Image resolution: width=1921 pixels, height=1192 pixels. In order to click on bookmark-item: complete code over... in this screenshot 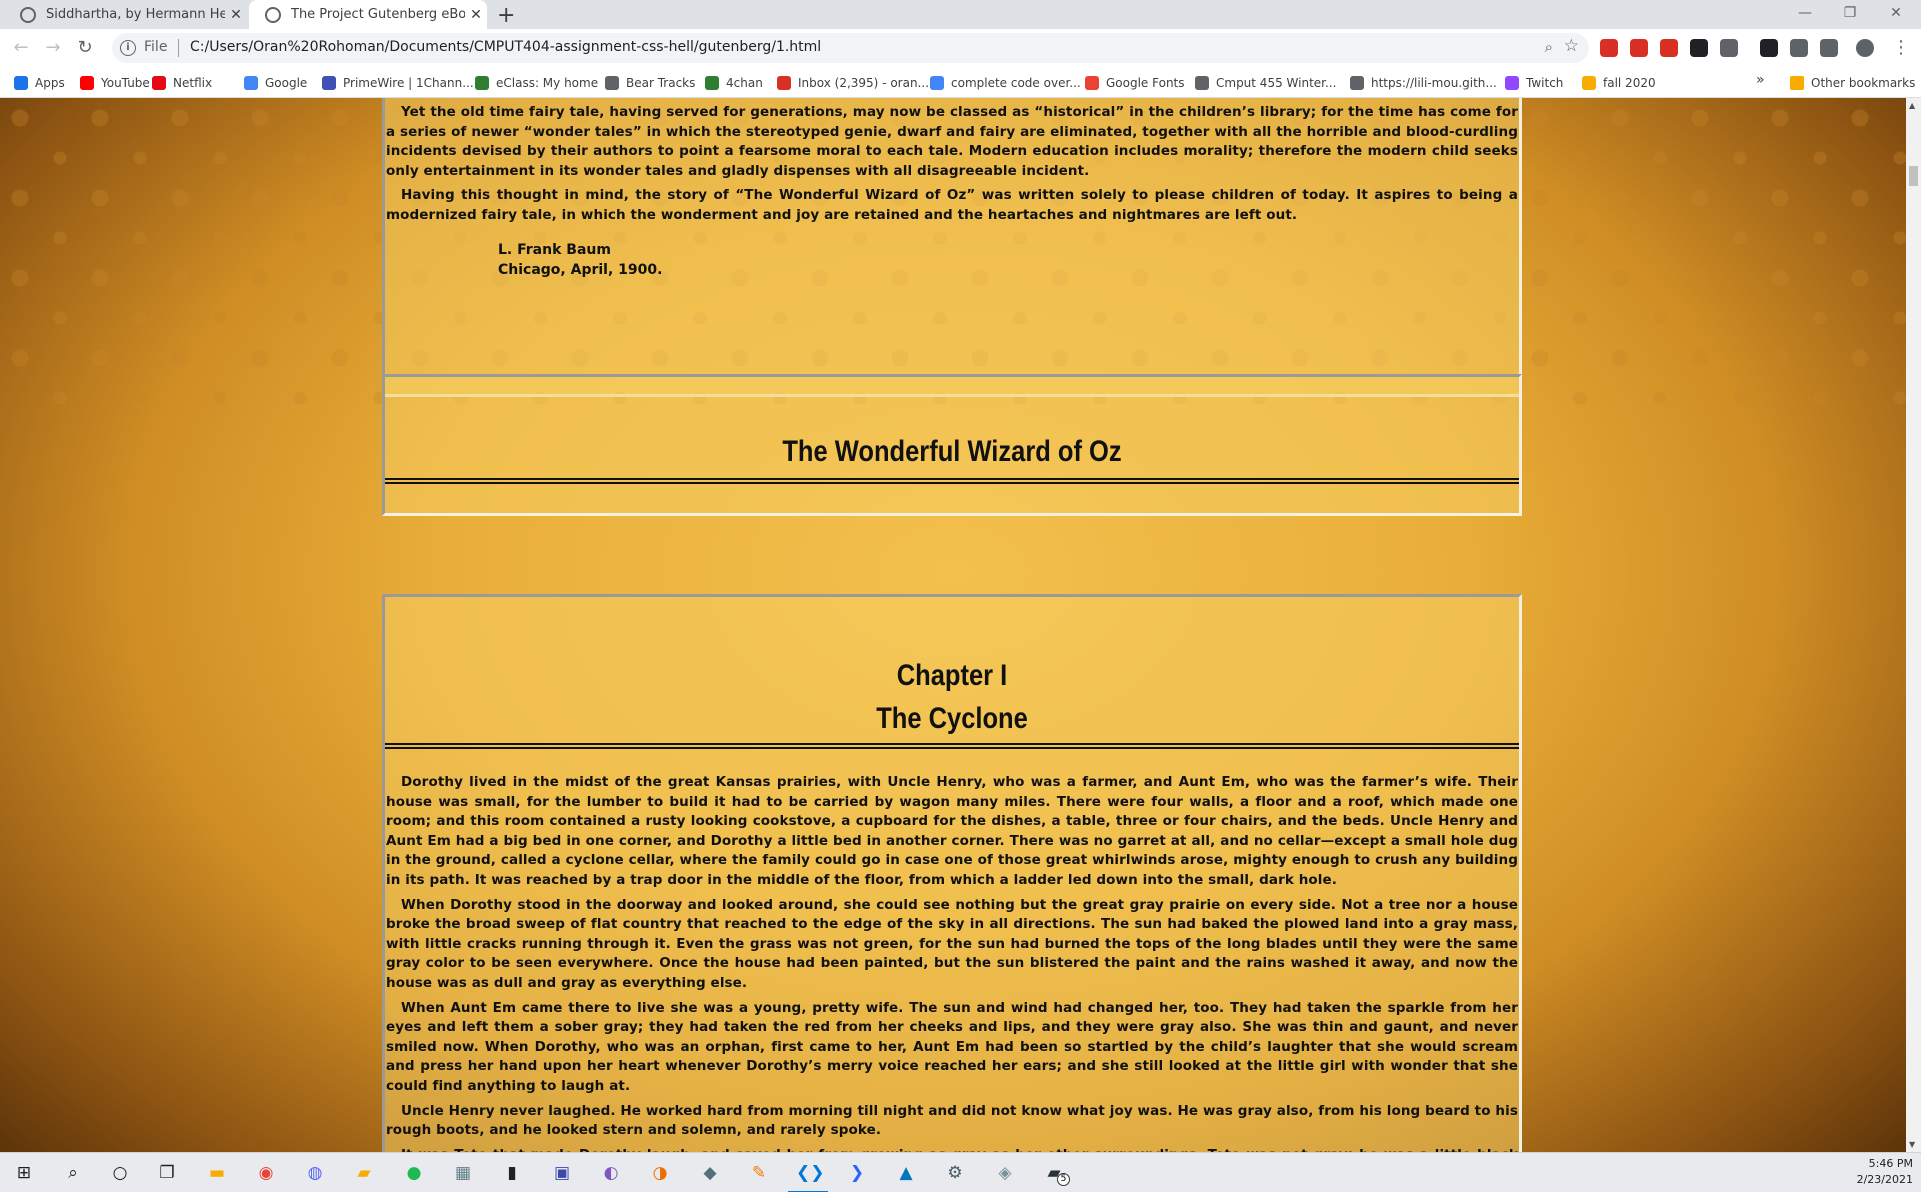, I will do `click(1005, 83)`.